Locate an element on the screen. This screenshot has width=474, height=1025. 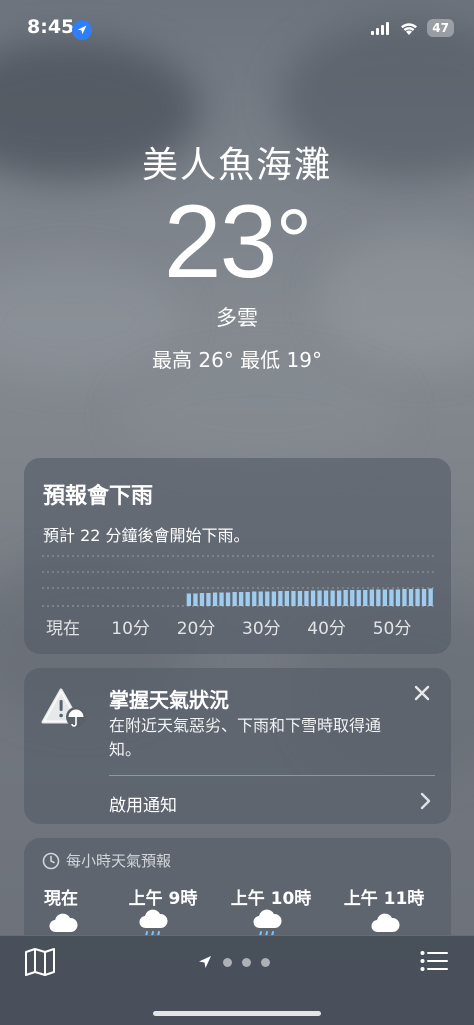
divider is located at coordinates (272, 775).